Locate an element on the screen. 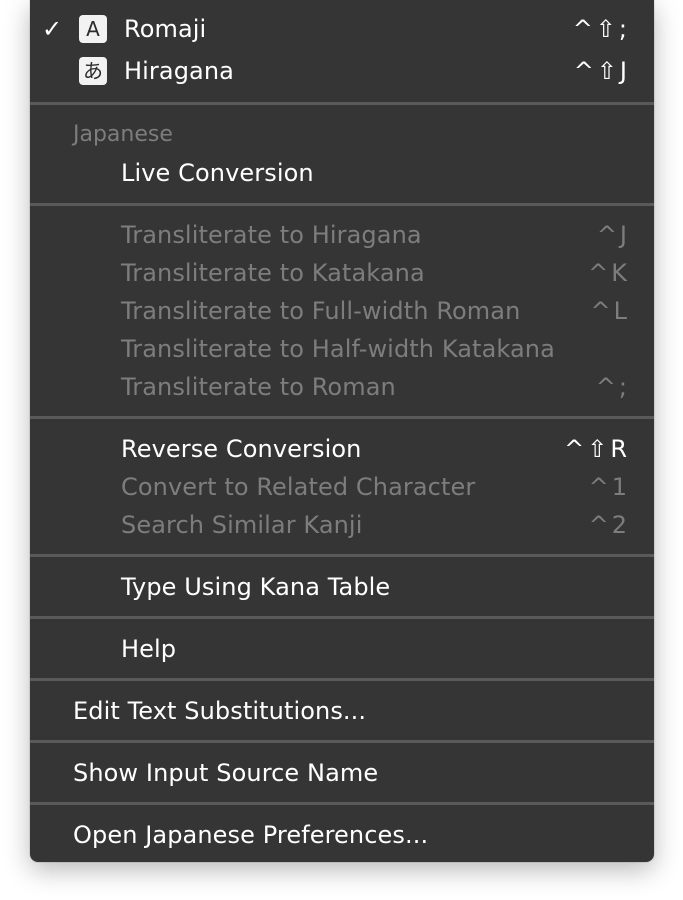 Image resolution: width=683 pixels, height=900 pixels. romaji-letter-icon: A is located at coordinates (93, 29).